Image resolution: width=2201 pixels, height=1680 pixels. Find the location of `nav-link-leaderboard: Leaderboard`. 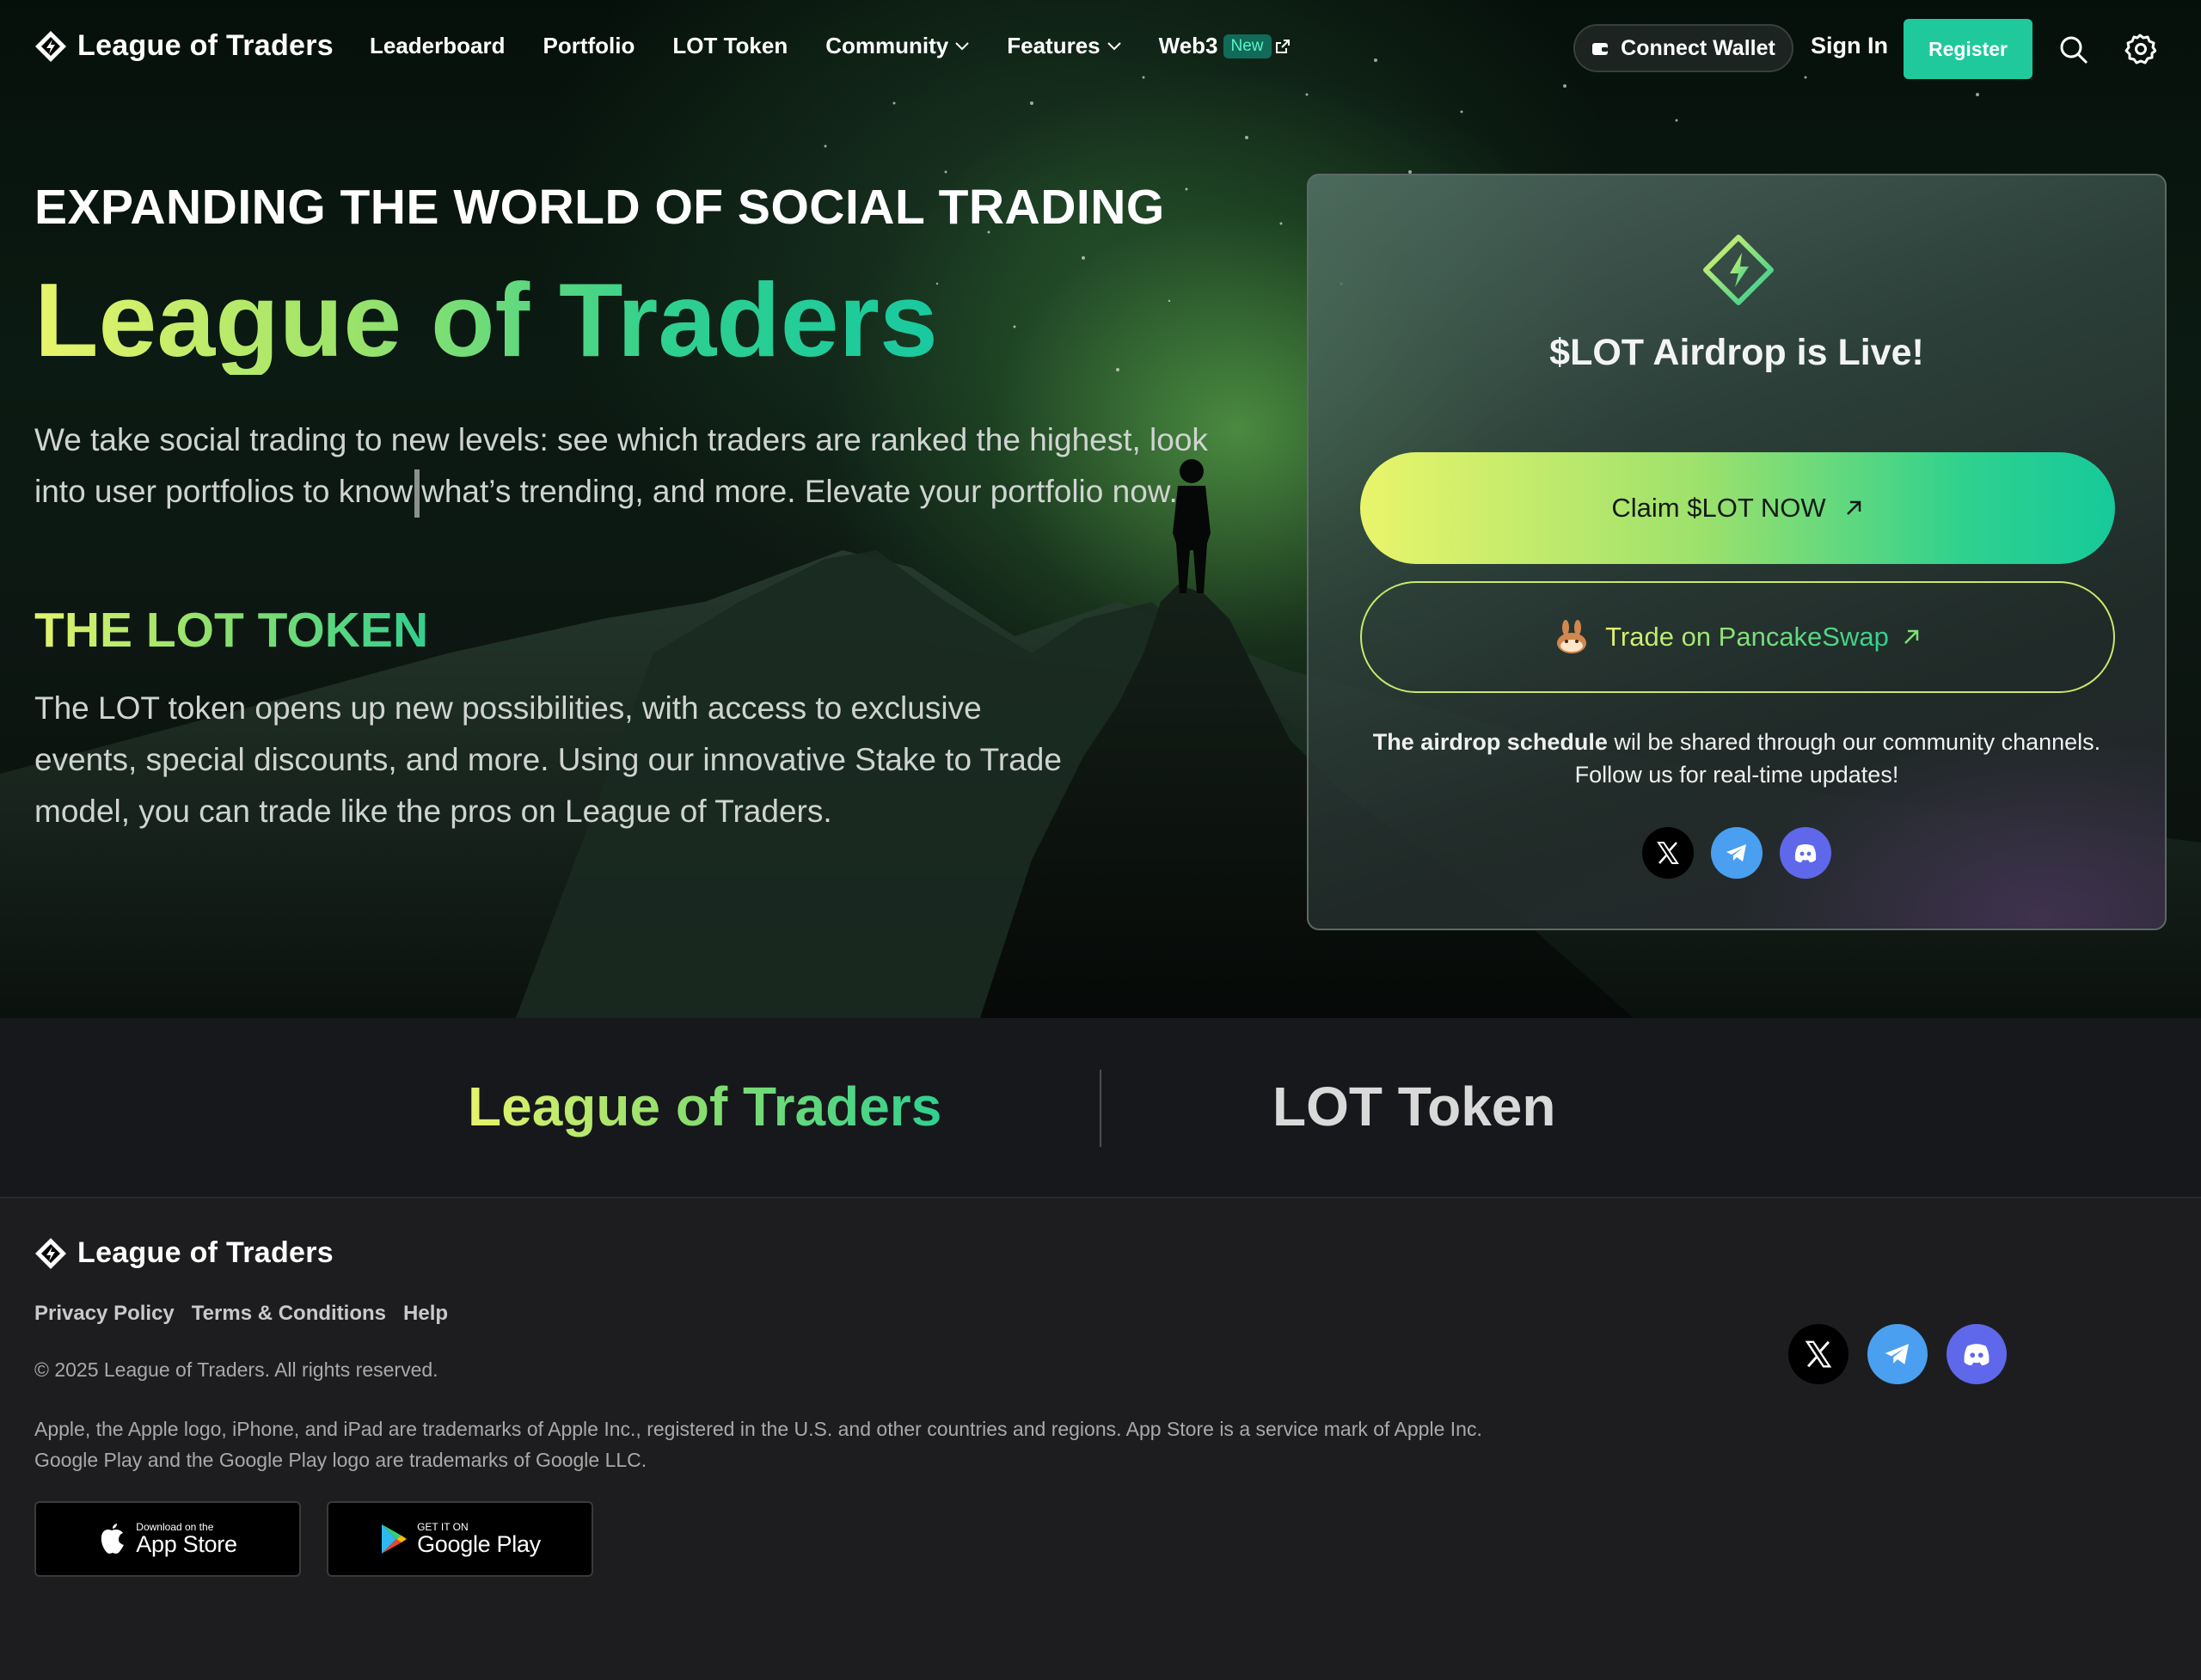

nav-link-leaderboard: Leaderboard is located at coordinates (438, 46).